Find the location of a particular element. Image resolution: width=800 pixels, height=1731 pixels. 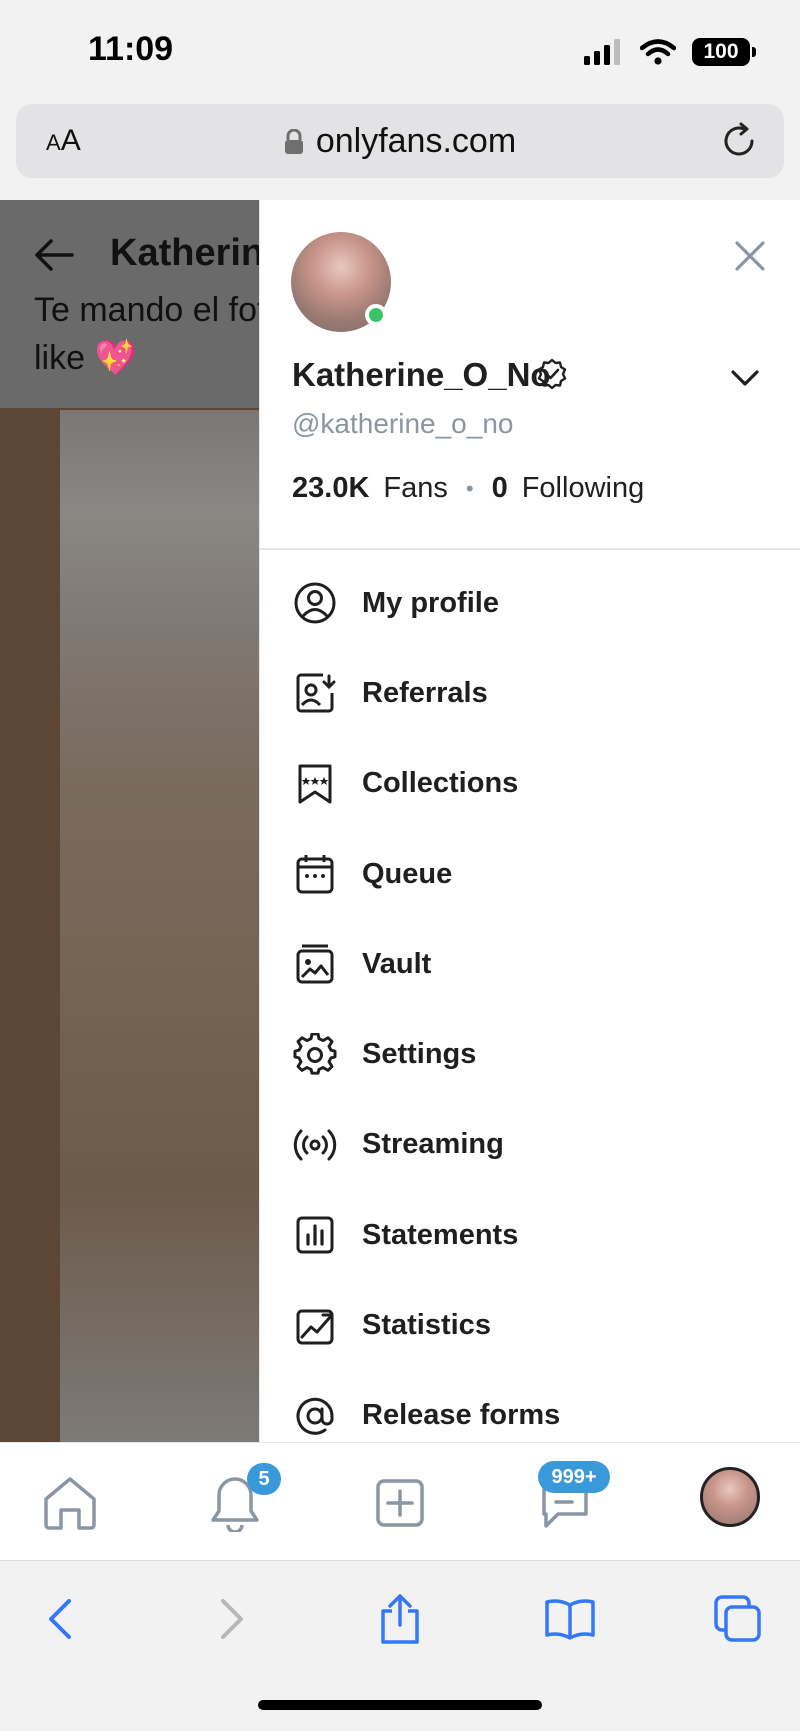

wifi-icon is located at coordinates (658, 52).